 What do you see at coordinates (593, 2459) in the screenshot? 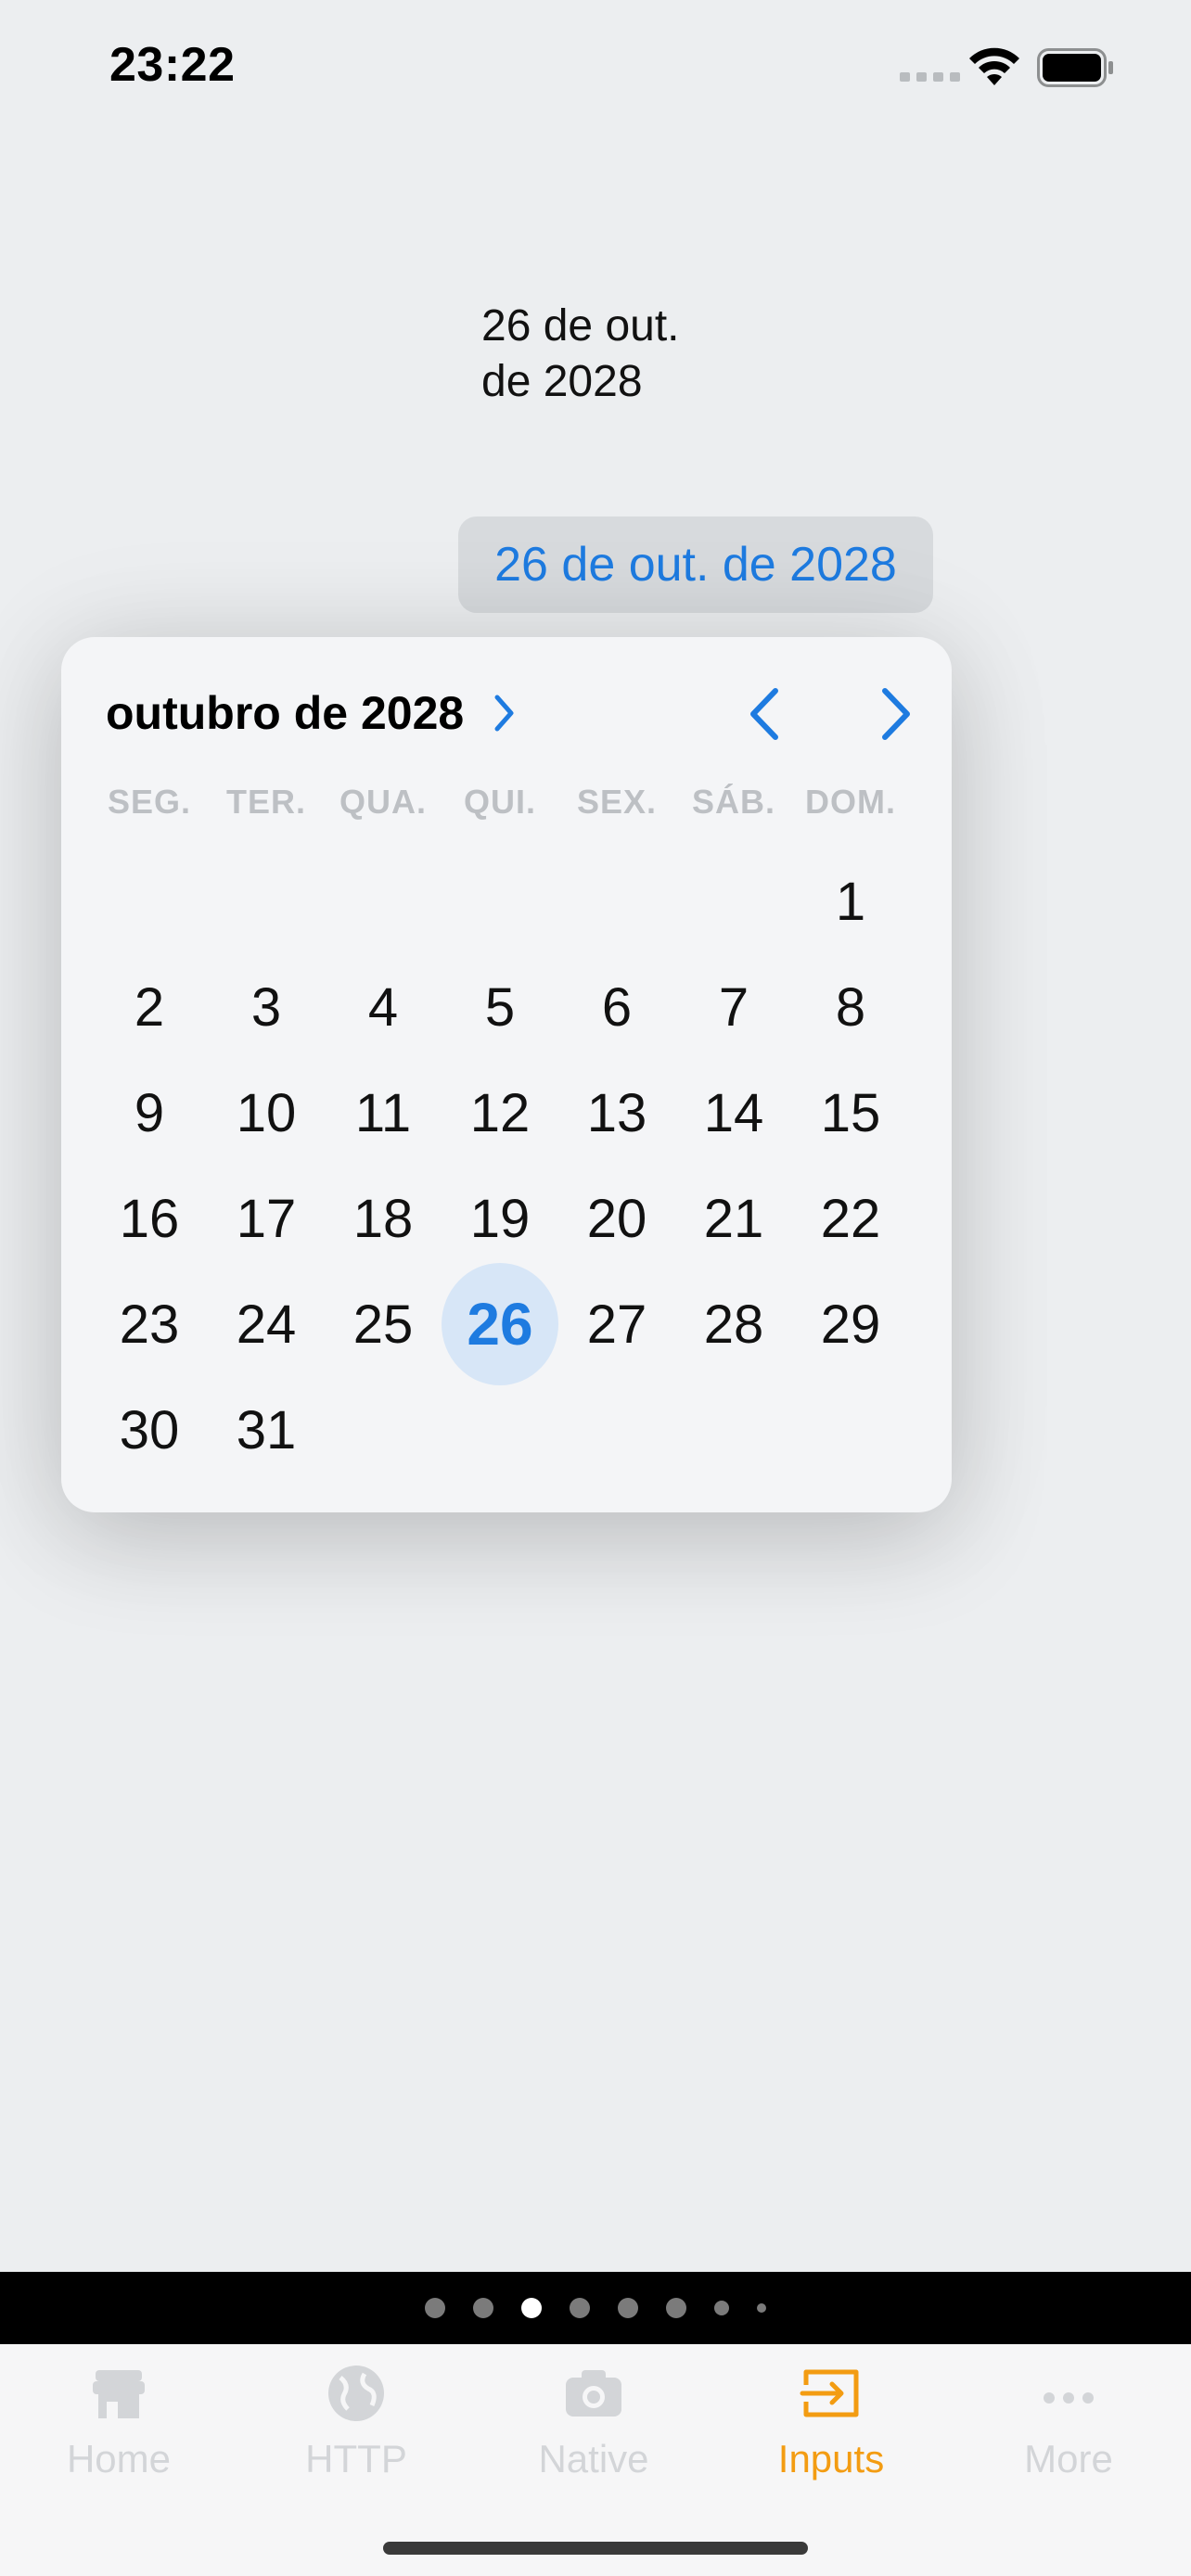
I see `tab-label: Native` at bounding box center [593, 2459].